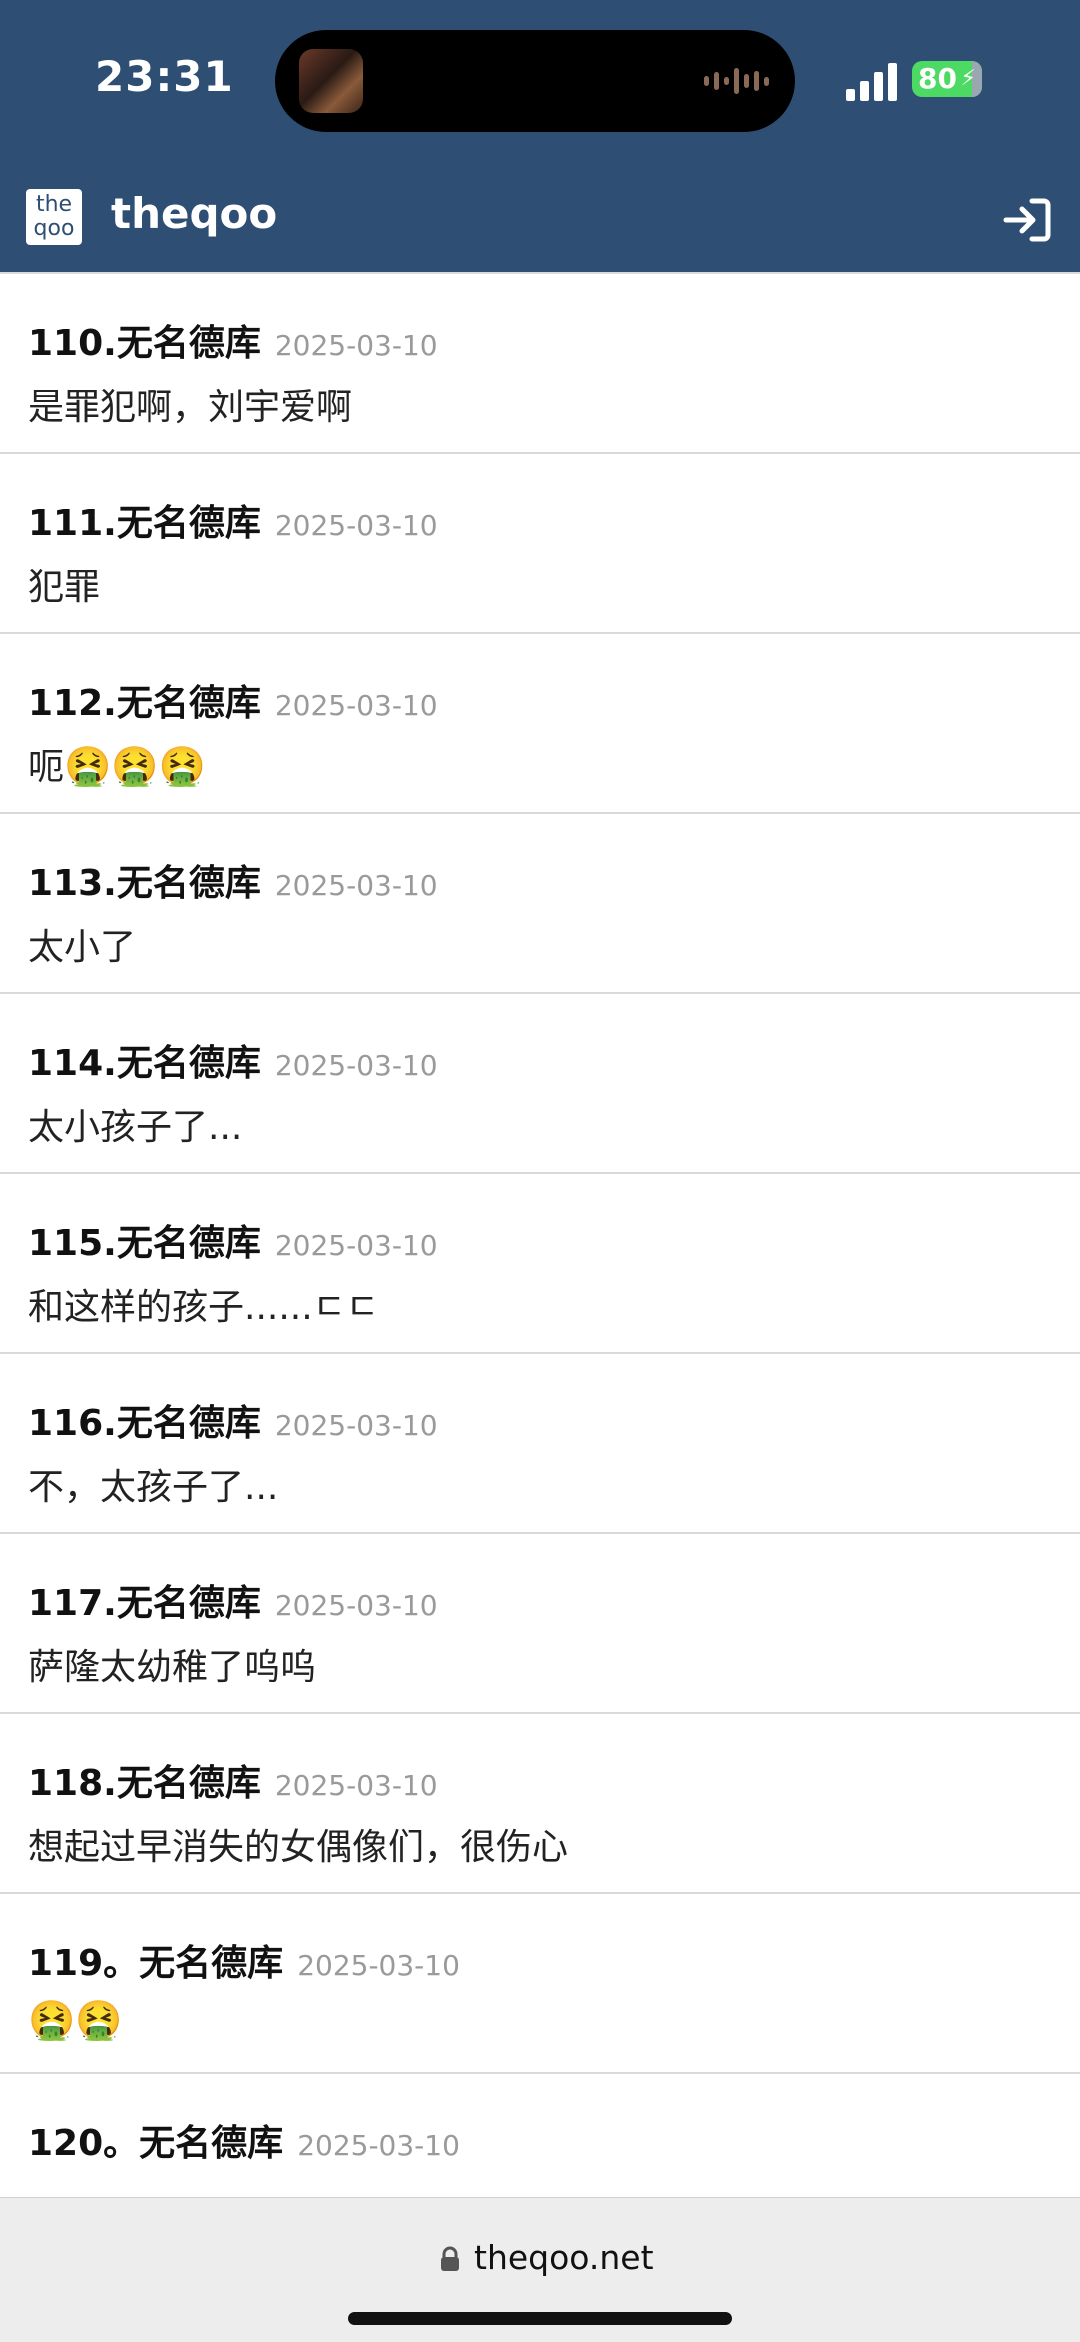  I want to click on vomiting-face-emoji-icon: 🤮🤮🤮, so click(135, 766).